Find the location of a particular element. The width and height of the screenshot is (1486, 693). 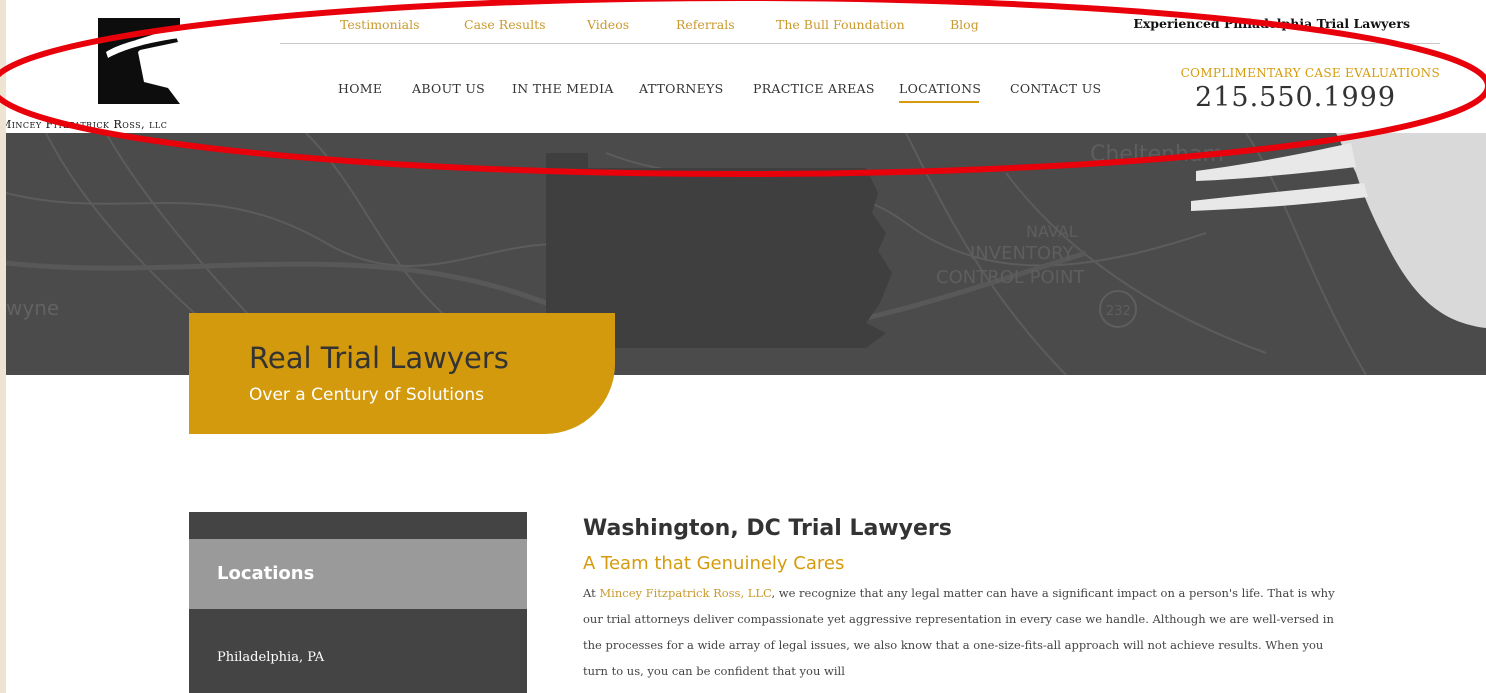

nav-about-us: ABOUT US is located at coordinates (448, 88).